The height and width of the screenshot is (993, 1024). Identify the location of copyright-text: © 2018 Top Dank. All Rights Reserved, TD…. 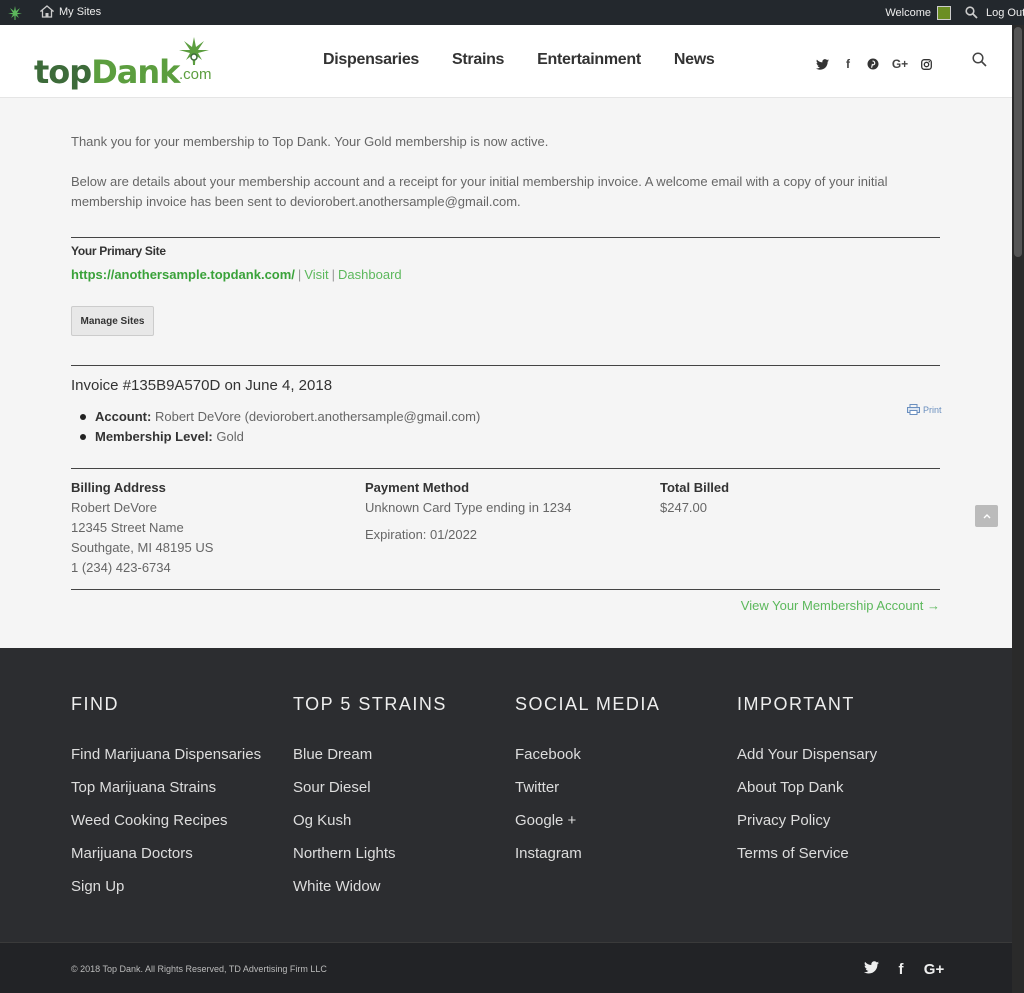
(199, 969).